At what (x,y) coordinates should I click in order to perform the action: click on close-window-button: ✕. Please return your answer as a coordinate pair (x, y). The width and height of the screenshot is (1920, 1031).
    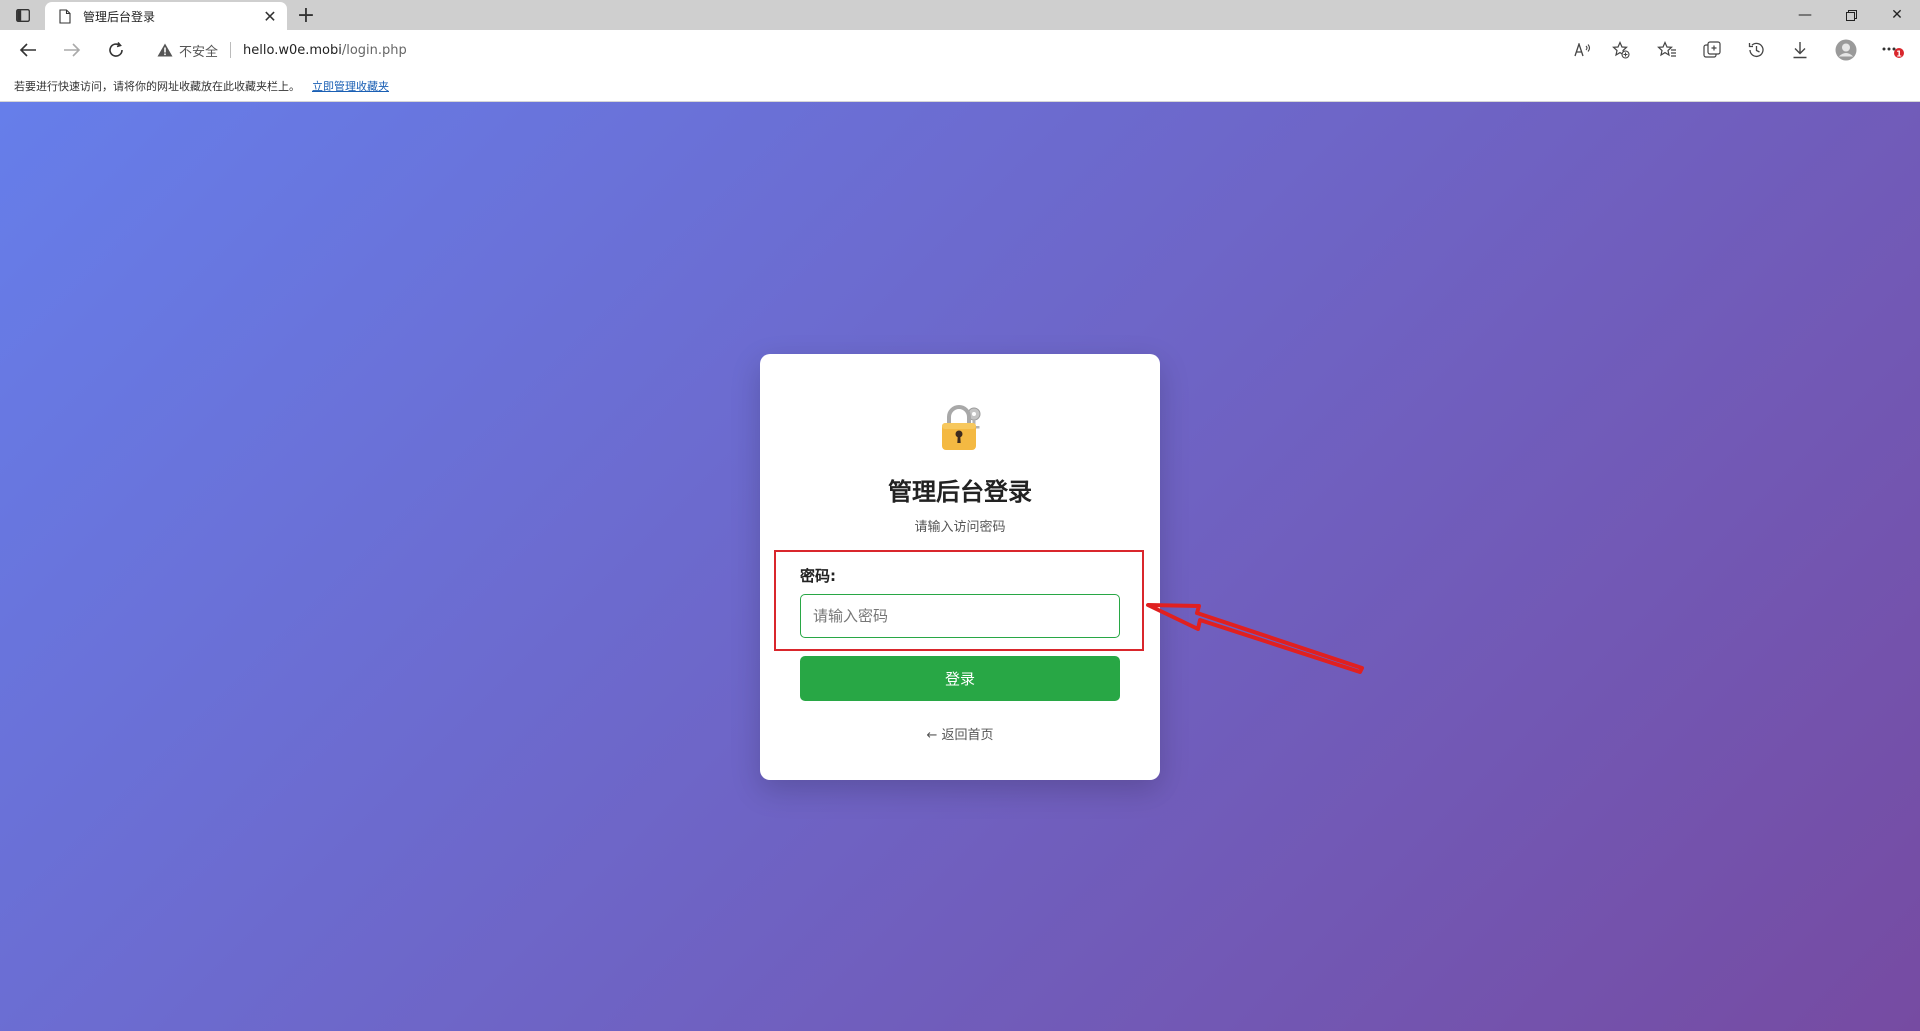
    Looking at the image, I should click on (1897, 15).